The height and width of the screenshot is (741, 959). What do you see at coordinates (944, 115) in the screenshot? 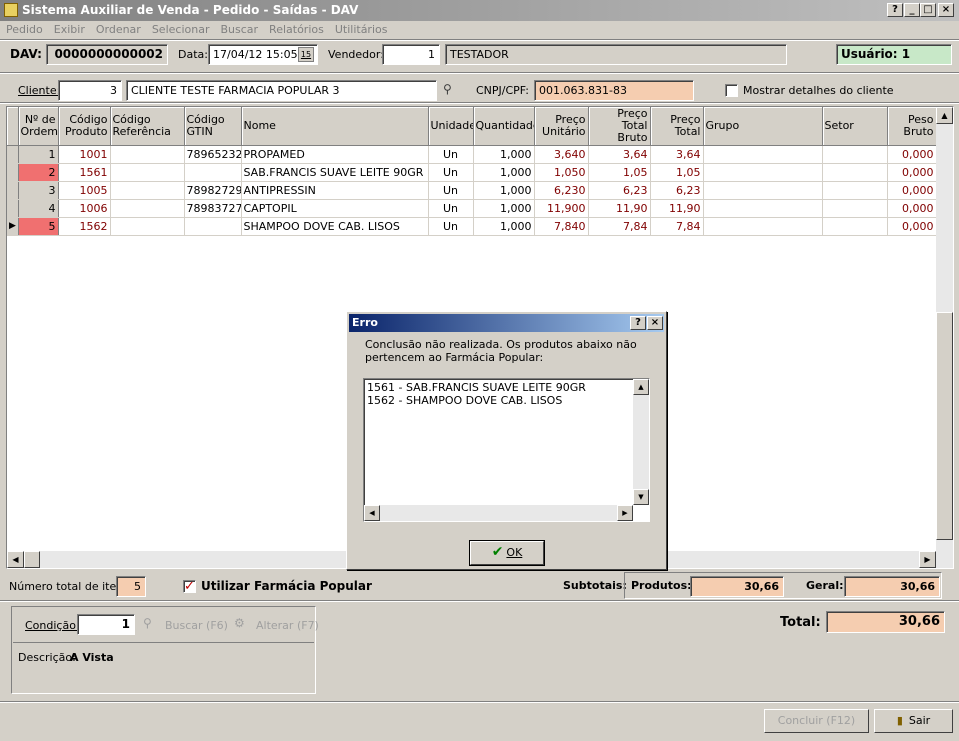
I see `scroll-up-icon: ▲` at bounding box center [944, 115].